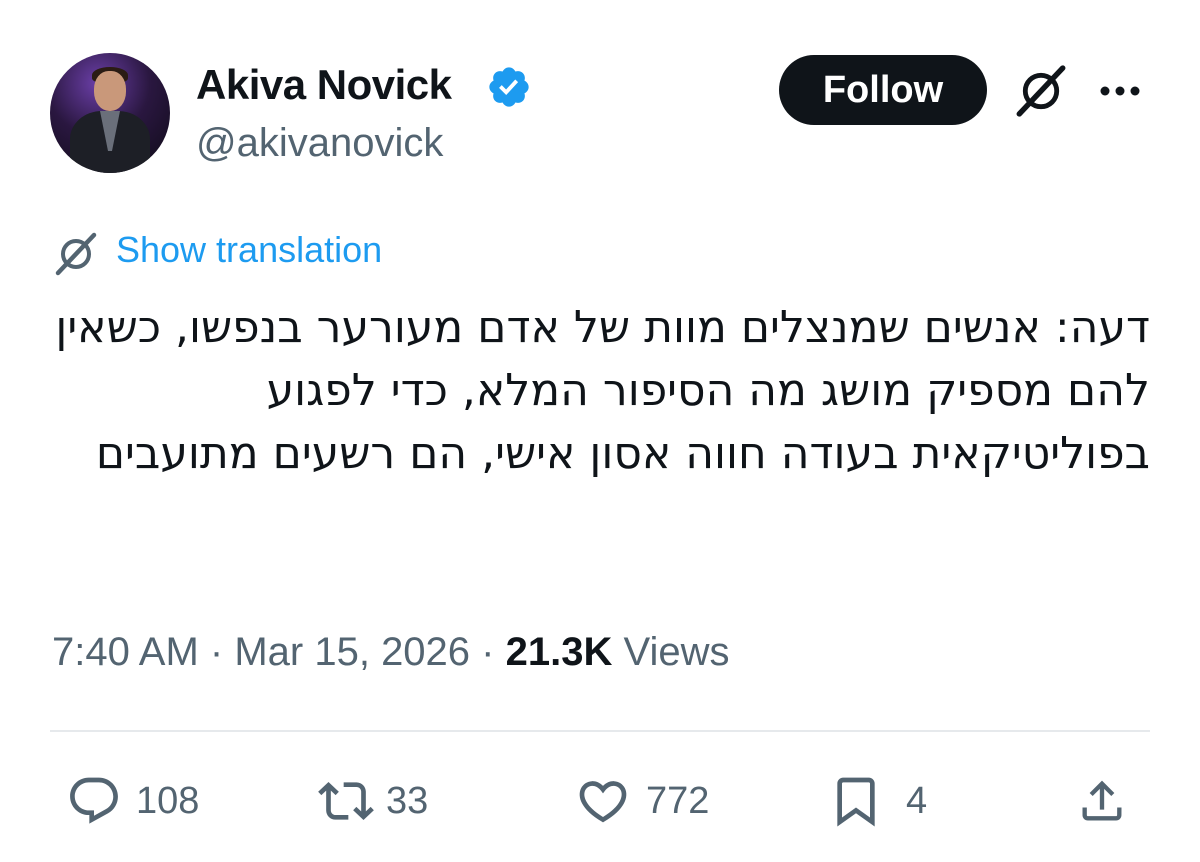 The width and height of the screenshot is (1200, 862). What do you see at coordinates (324, 85) in the screenshot?
I see `author-display-name: Akiva Novick` at bounding box center [324, 85].